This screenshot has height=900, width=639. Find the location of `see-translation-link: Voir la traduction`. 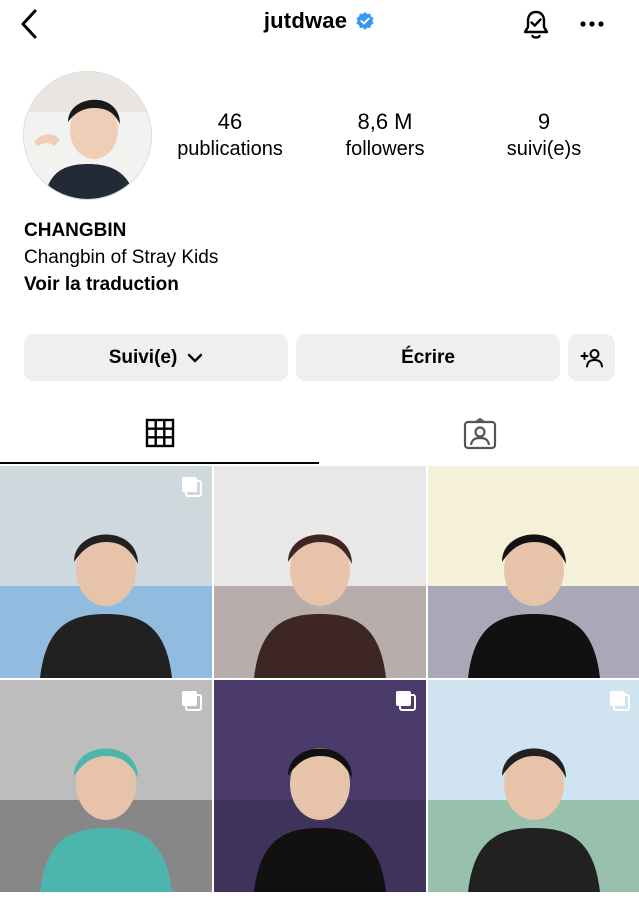

see-translation-link: Voir la traduction is located at coordinates (319, 285).